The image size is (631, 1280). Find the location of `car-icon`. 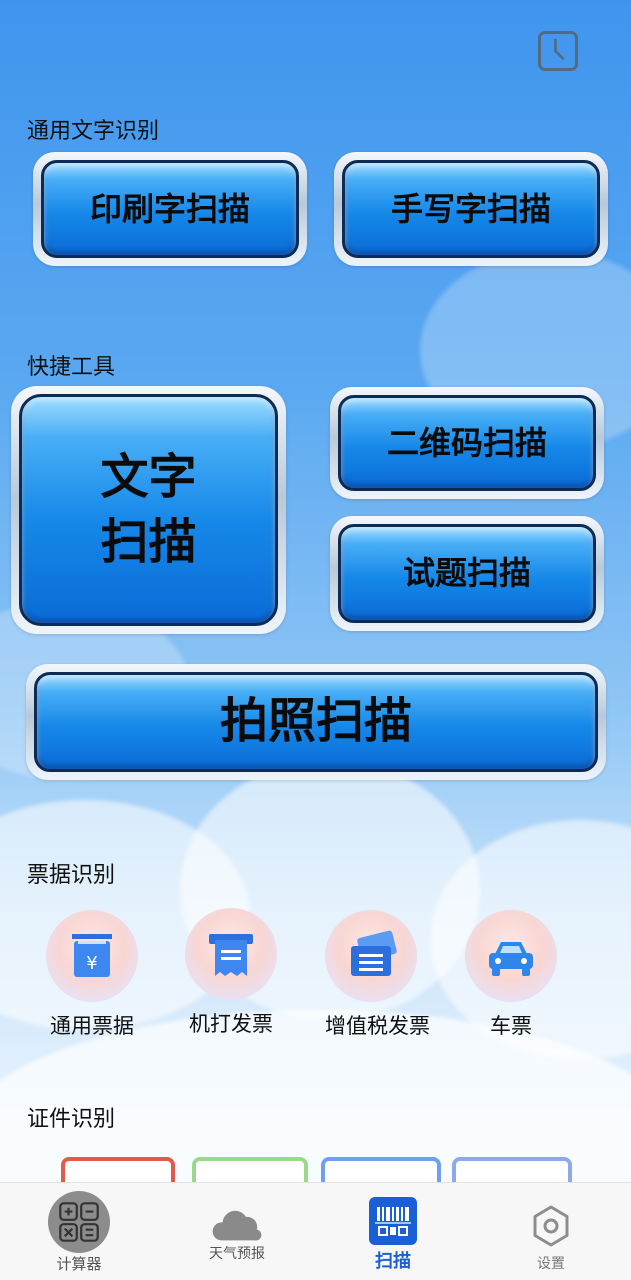

car-icon is located at coordinates (511, 959).